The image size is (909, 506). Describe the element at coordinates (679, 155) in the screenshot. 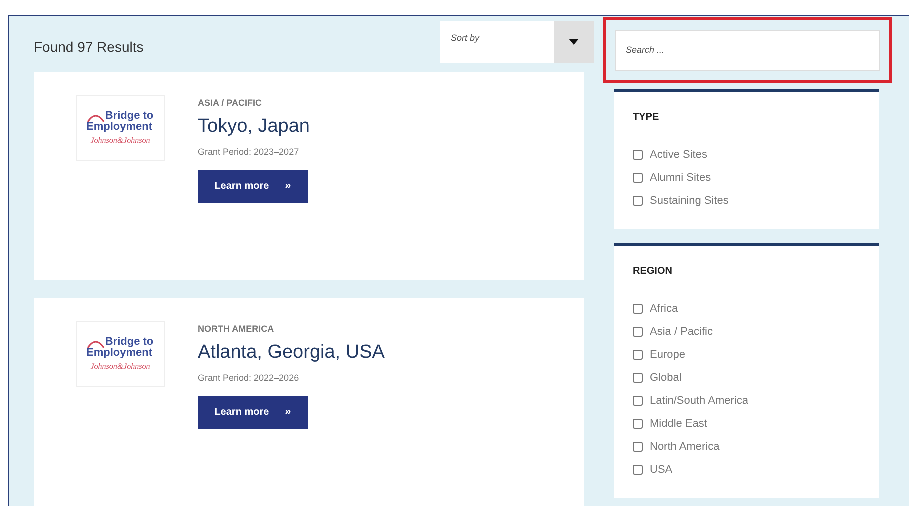

I see `checkbox-label: Active Sites` at that location.